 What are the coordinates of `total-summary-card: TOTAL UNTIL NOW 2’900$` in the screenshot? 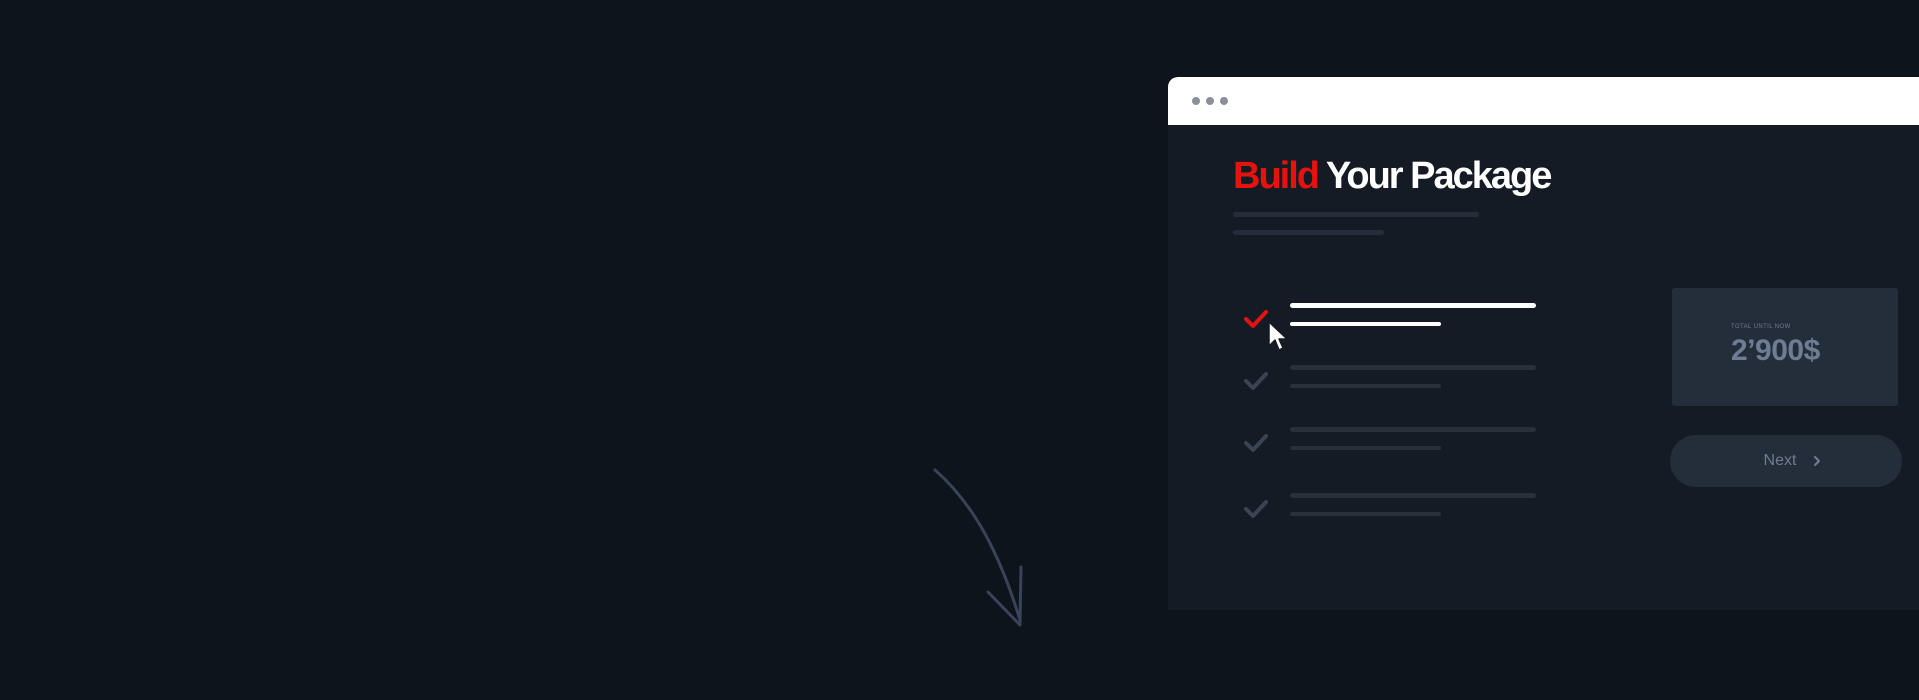 It's located at (1785, 347).